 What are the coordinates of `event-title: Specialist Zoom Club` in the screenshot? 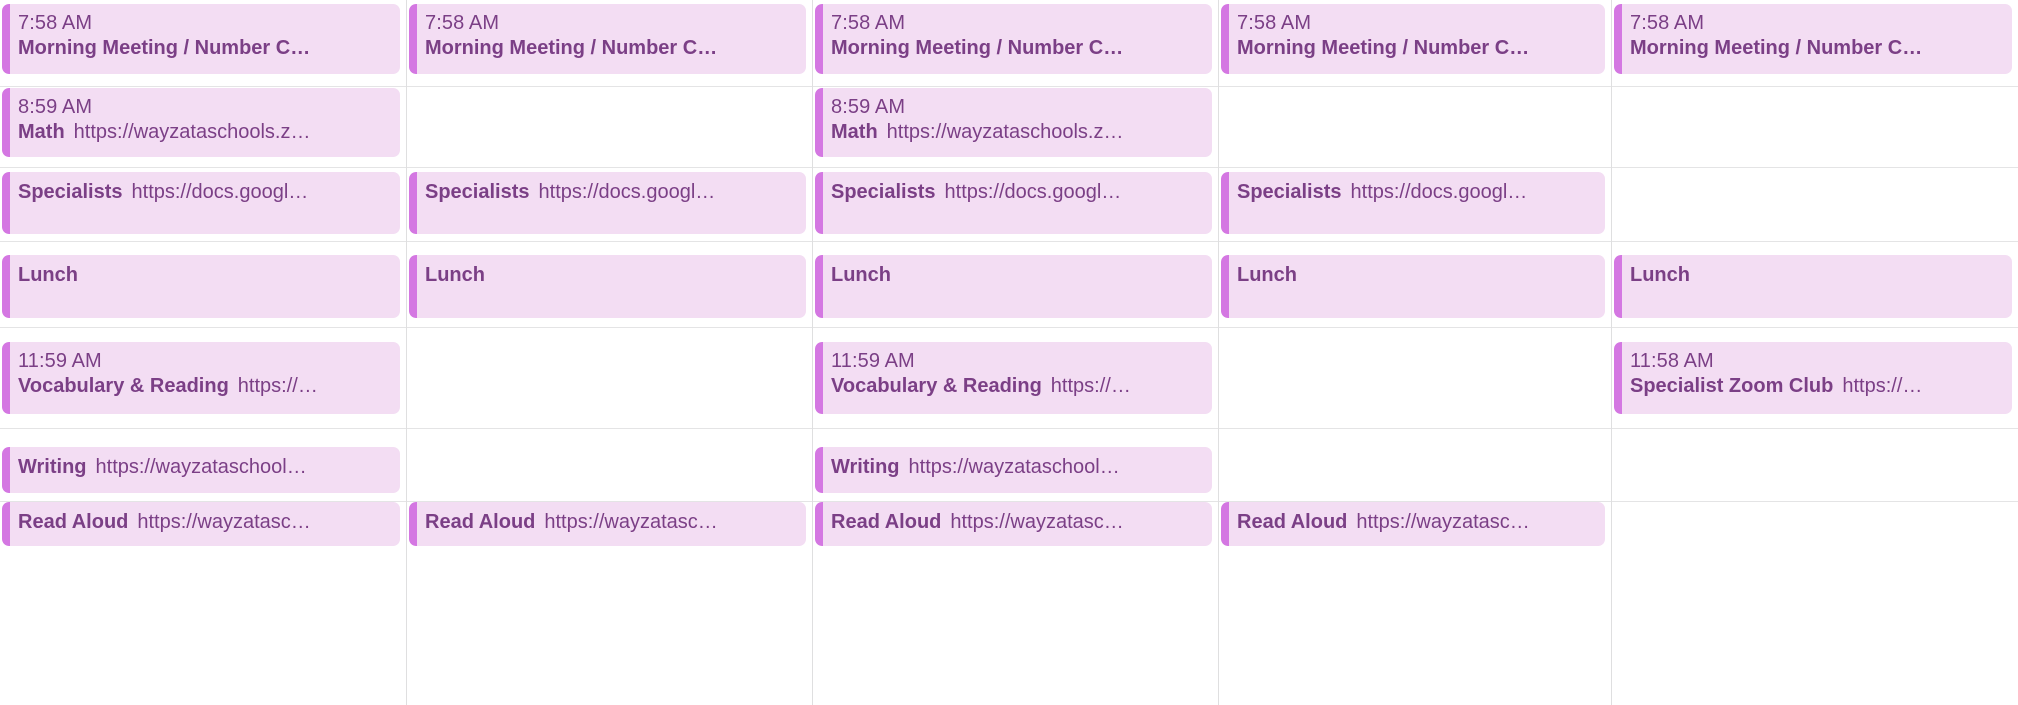 It's located at (1732, 386).